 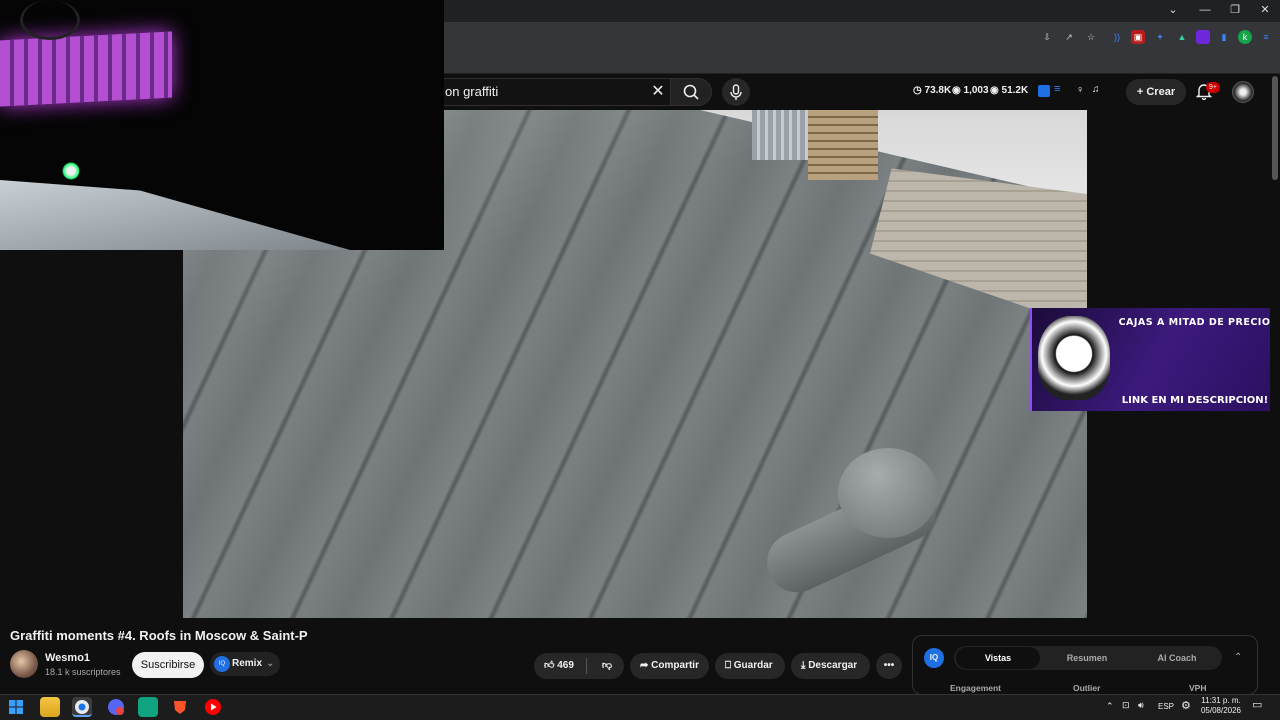 I want to click on like-count: 469, so click(x=565, y=665).